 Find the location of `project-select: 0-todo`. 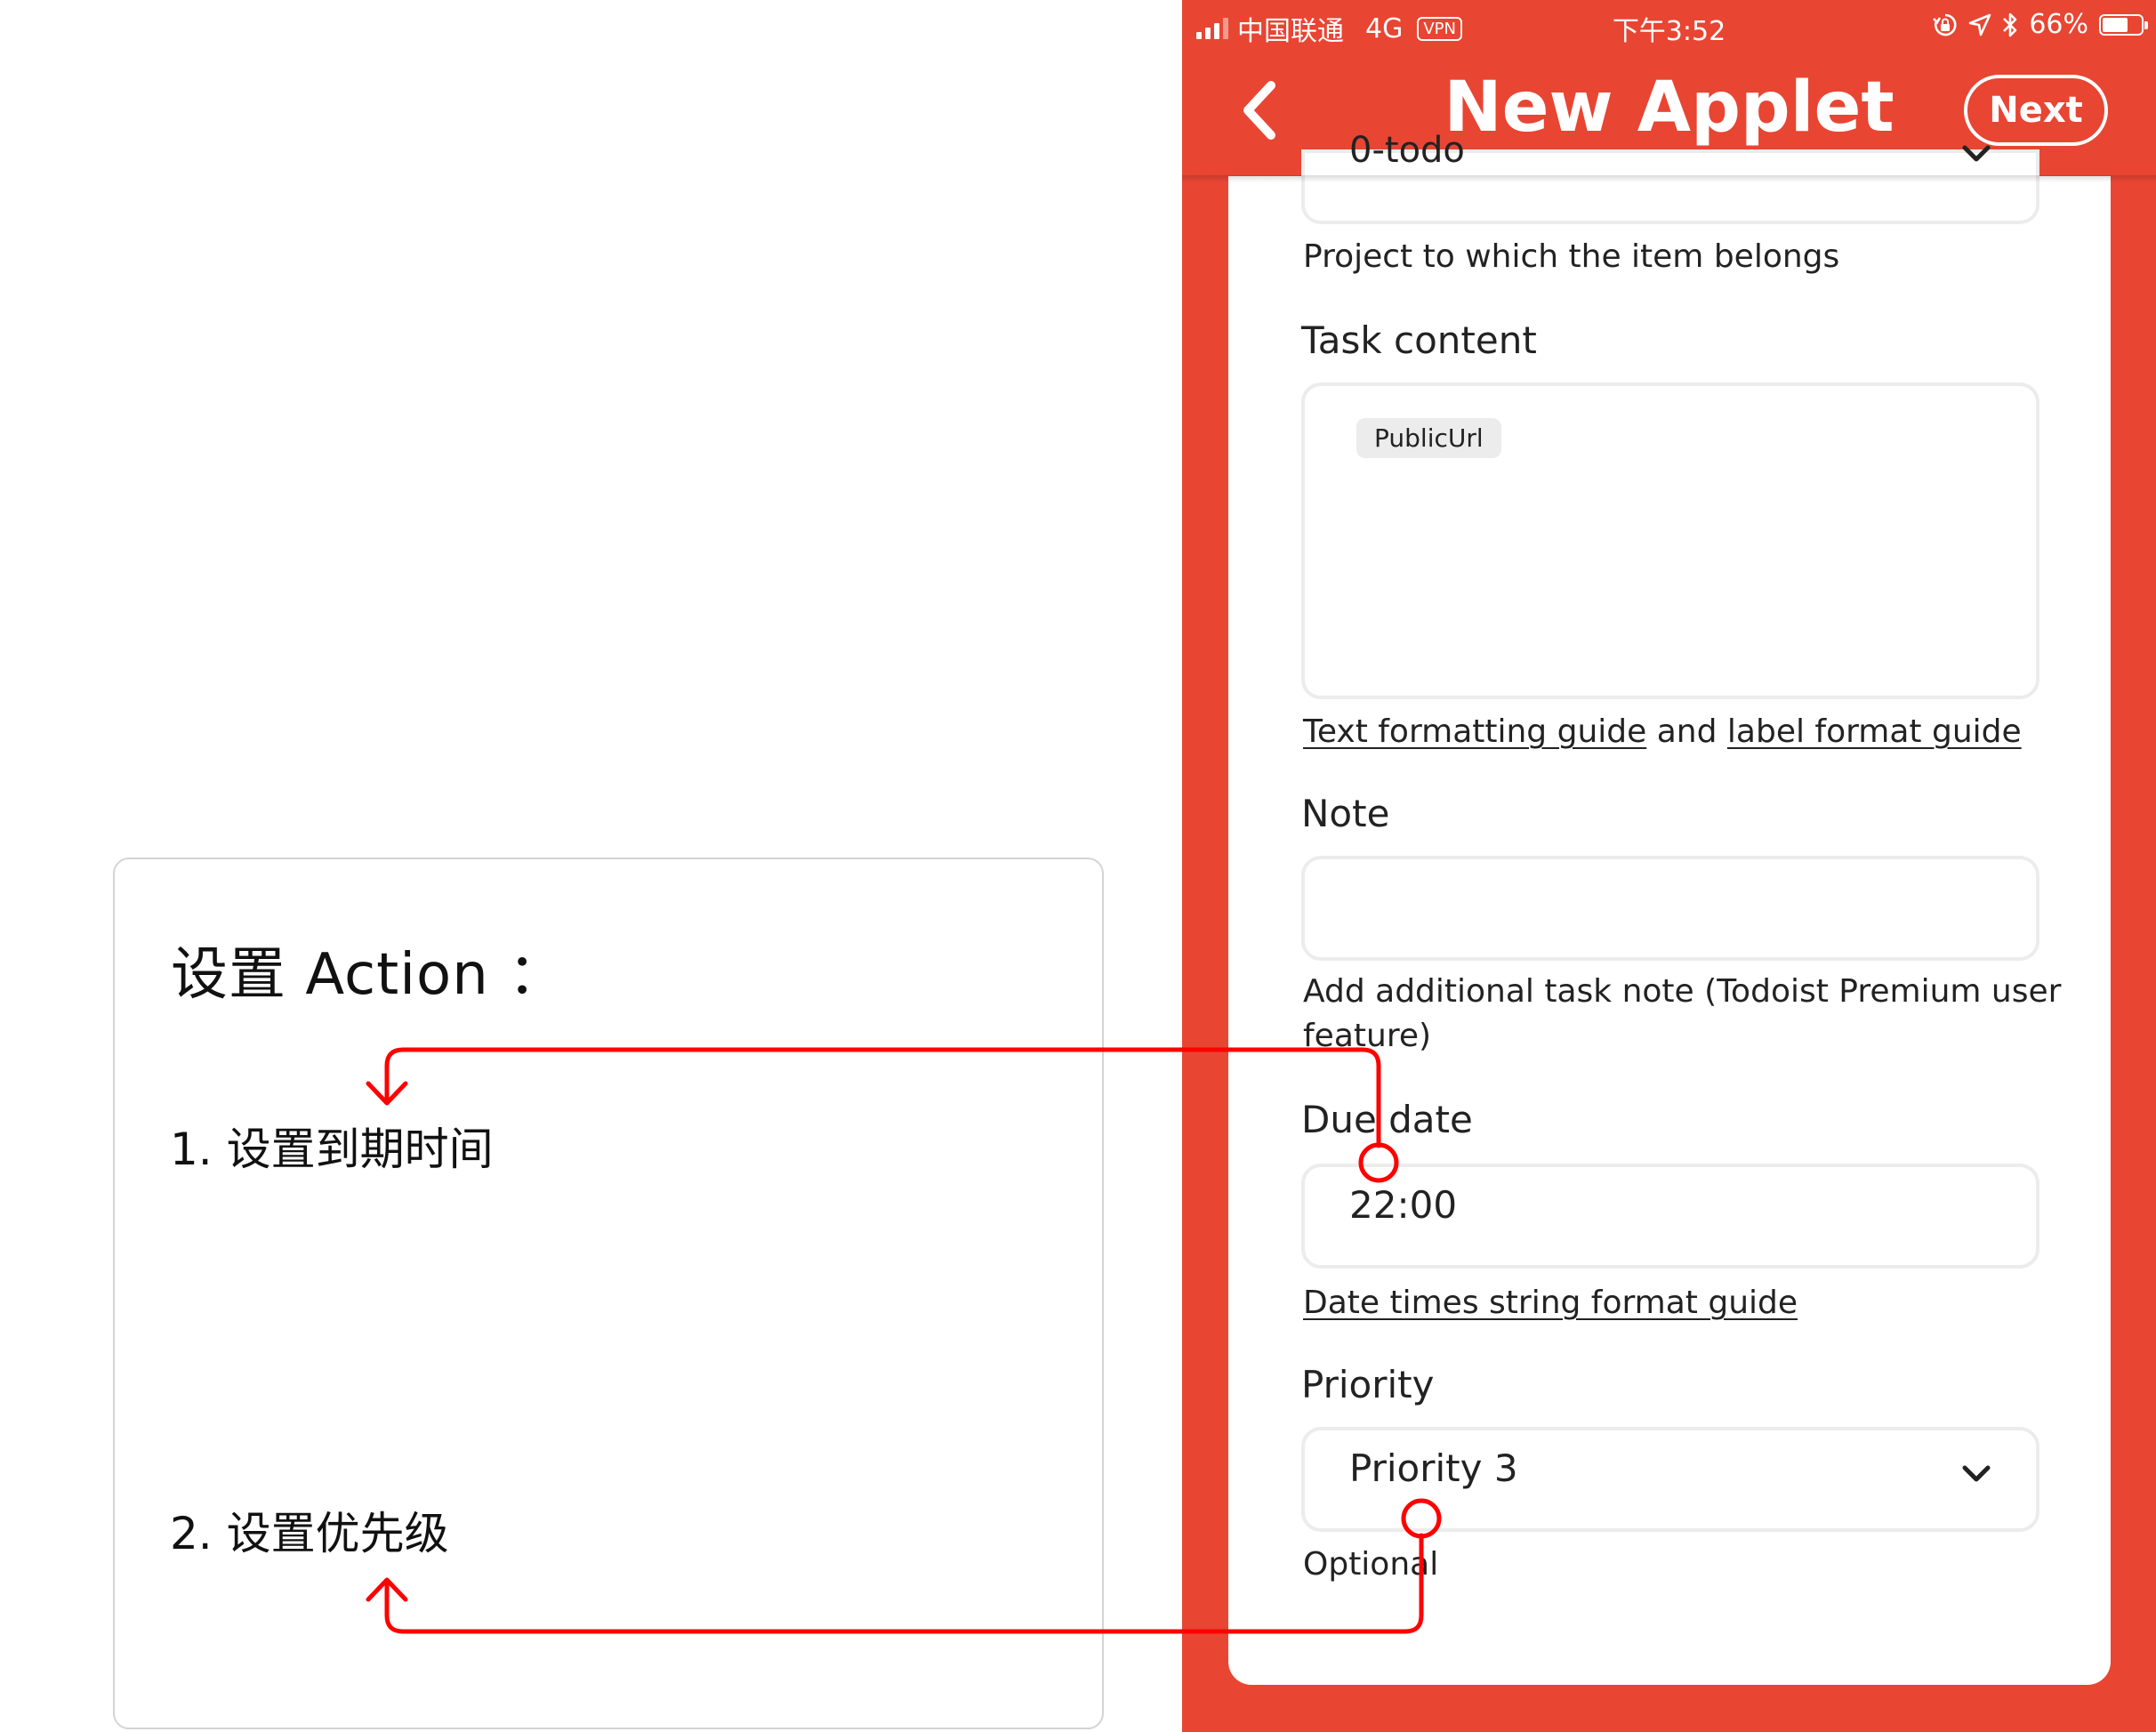

project-select: 0-todo is located at coordinates (1670, 177).